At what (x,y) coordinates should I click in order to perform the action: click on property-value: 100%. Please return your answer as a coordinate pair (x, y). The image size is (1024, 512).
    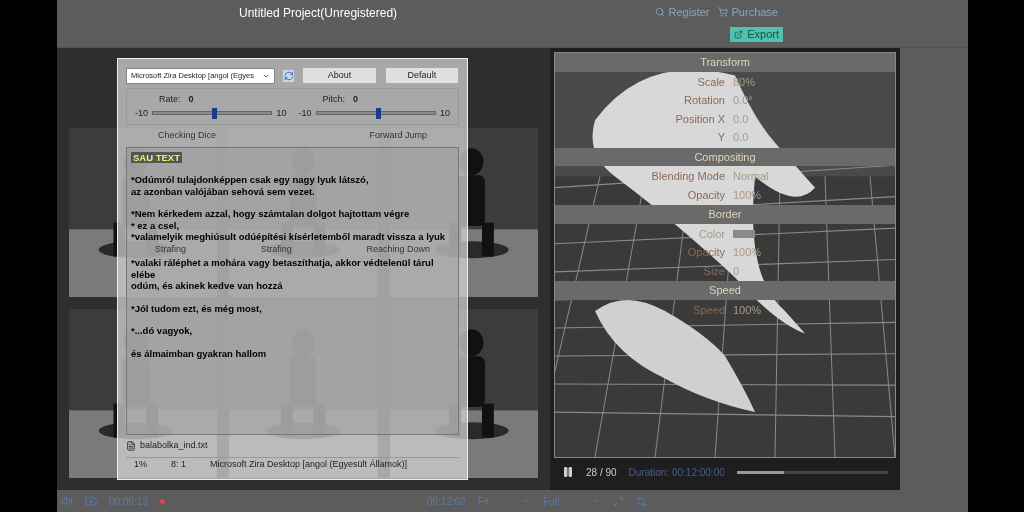
    Looking at the image, I should click on (747, 310).